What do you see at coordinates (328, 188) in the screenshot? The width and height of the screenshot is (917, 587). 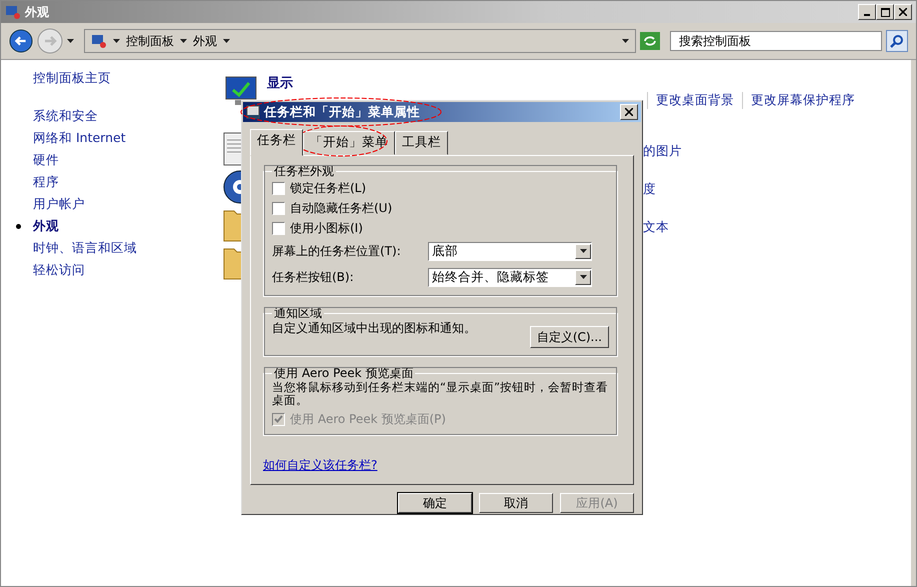 I see `checkbox-label: 锁定任务栏(L)` at bounding box center [328, 188].